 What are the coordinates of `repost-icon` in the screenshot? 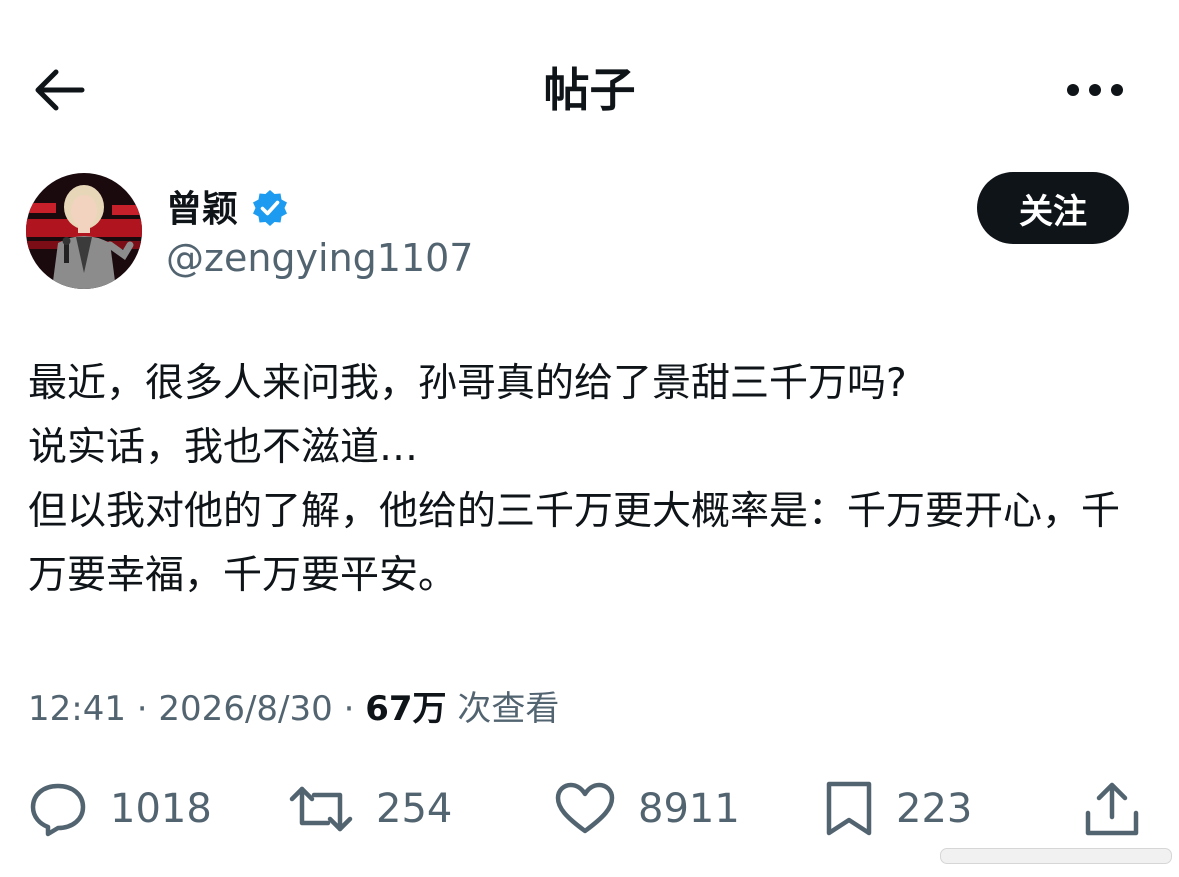 It's located at (321, 809).